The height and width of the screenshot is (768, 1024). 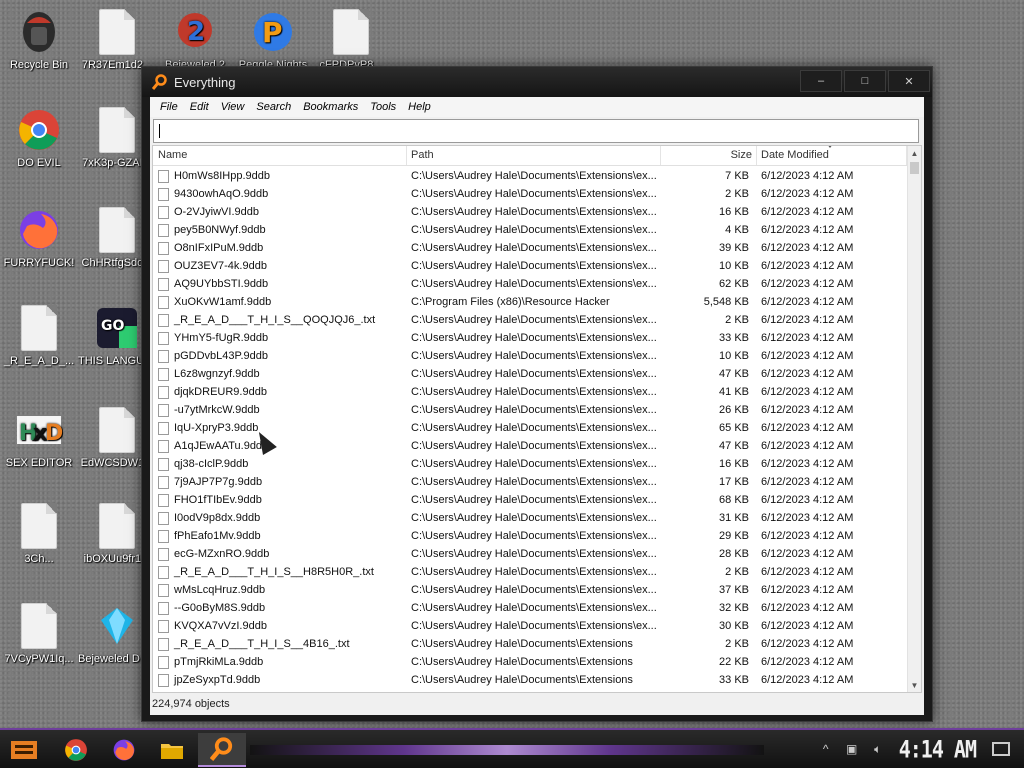 I want to click on scroll-up-icon: ▲, so click(x=914, y=153).